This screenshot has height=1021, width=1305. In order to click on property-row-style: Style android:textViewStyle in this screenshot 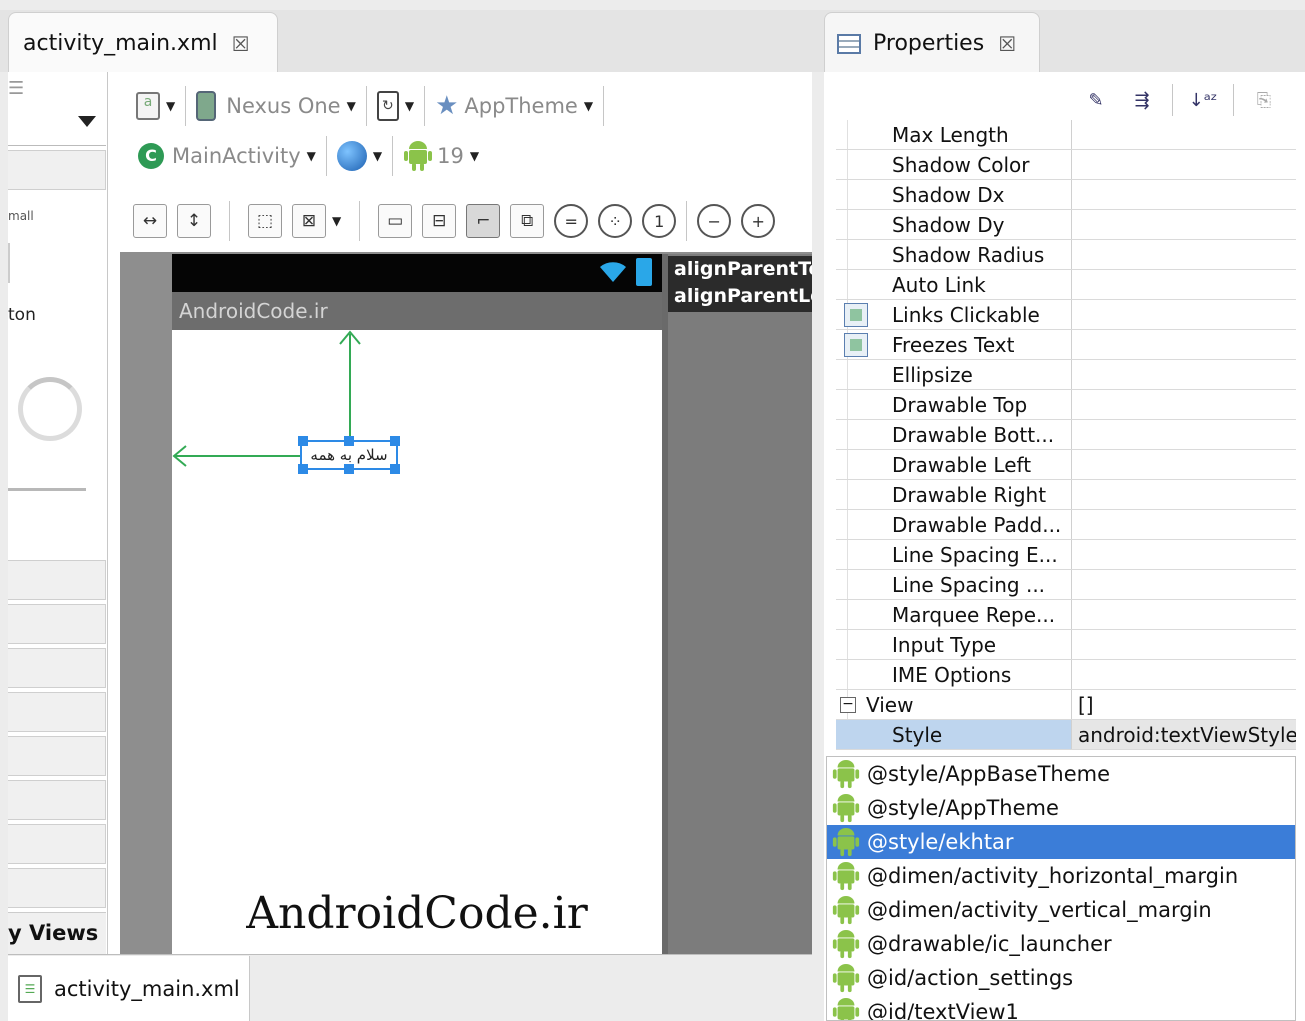, I will do `click(1066, 735)`.